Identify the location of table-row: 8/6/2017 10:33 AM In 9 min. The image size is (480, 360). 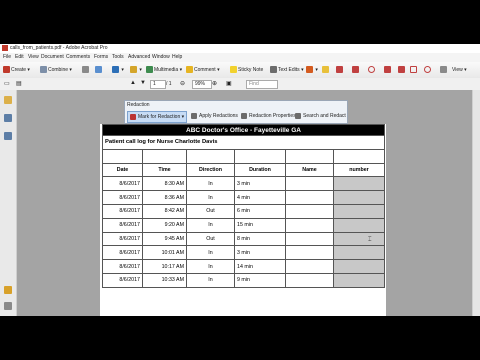
(243, 280).